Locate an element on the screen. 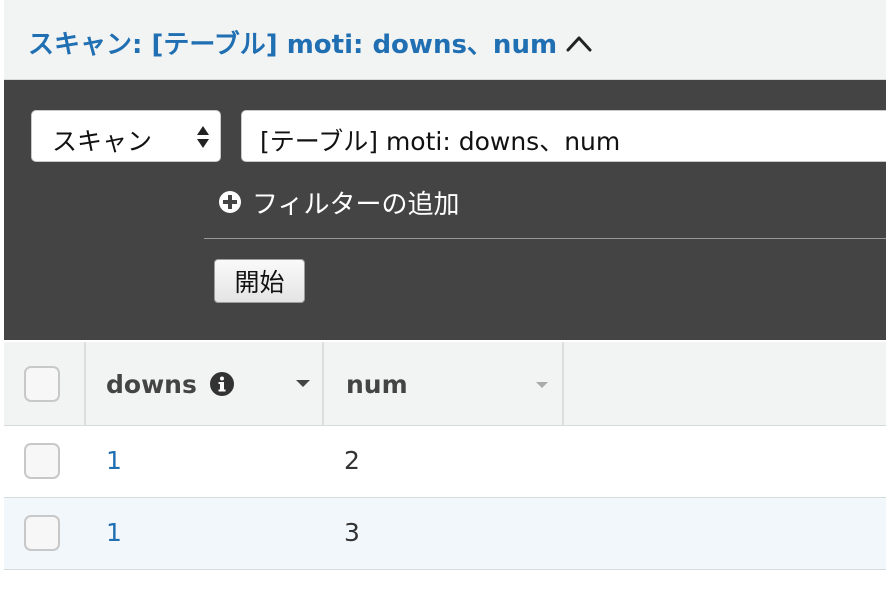 This screenshot has width=886, height=602. scan-target-select: [テーブル] moti: downs、num is located at coordinates (563, 136).